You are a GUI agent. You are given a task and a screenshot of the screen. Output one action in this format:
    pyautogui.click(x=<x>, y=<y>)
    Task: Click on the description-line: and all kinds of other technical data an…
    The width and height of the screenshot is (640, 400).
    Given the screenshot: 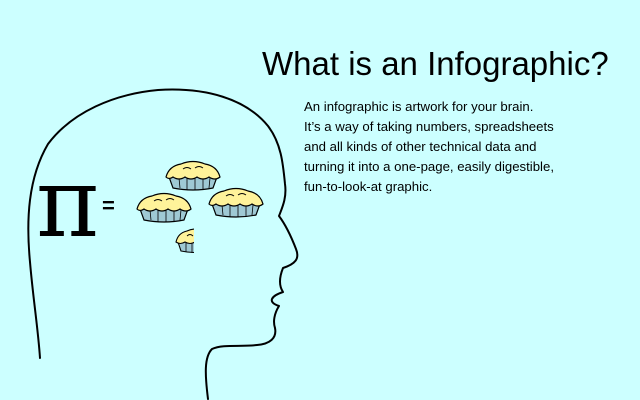 What is the action you would take?
    pyautogui.click(x=420, y=146)
    